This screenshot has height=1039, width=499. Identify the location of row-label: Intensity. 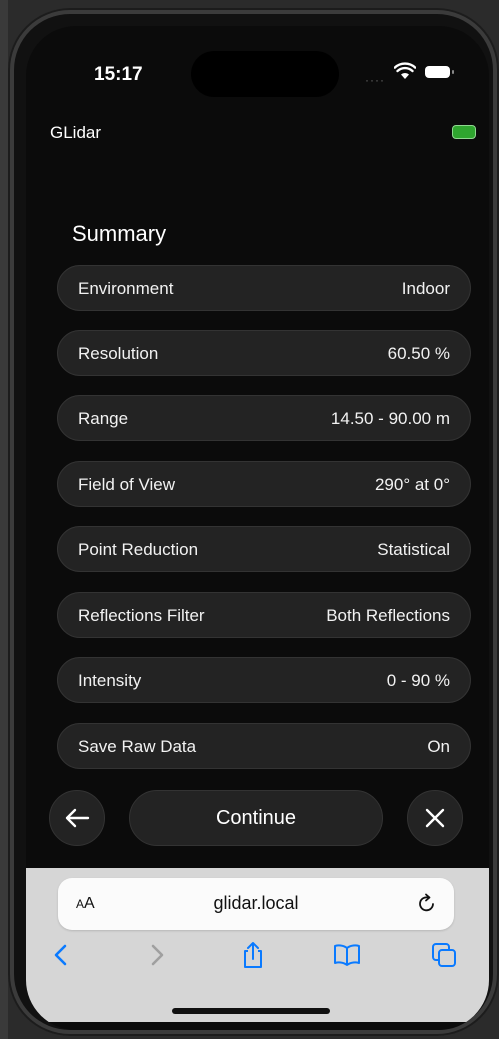
(110, 680).